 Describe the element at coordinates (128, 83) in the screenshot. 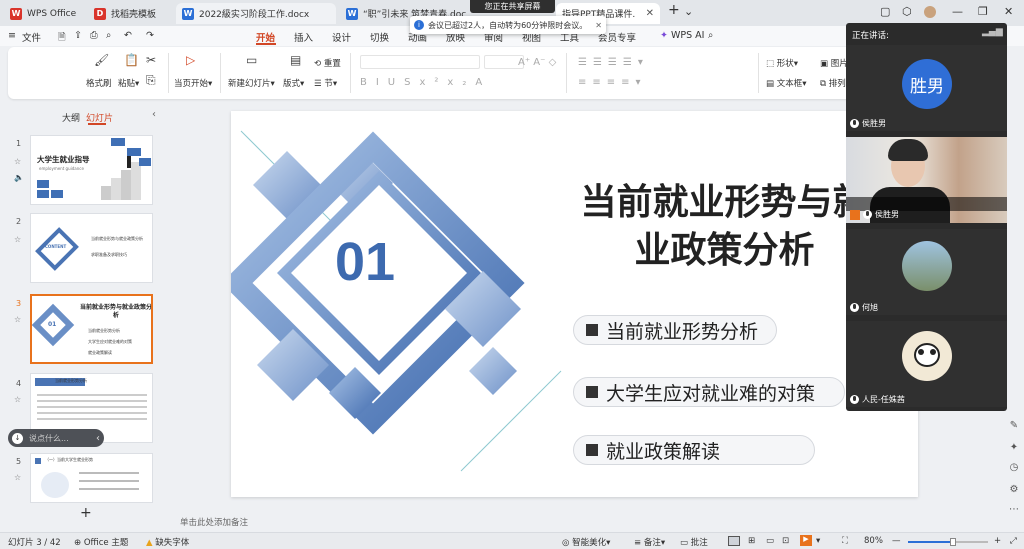

I see `paste-button: 粘贴▾` at that location.